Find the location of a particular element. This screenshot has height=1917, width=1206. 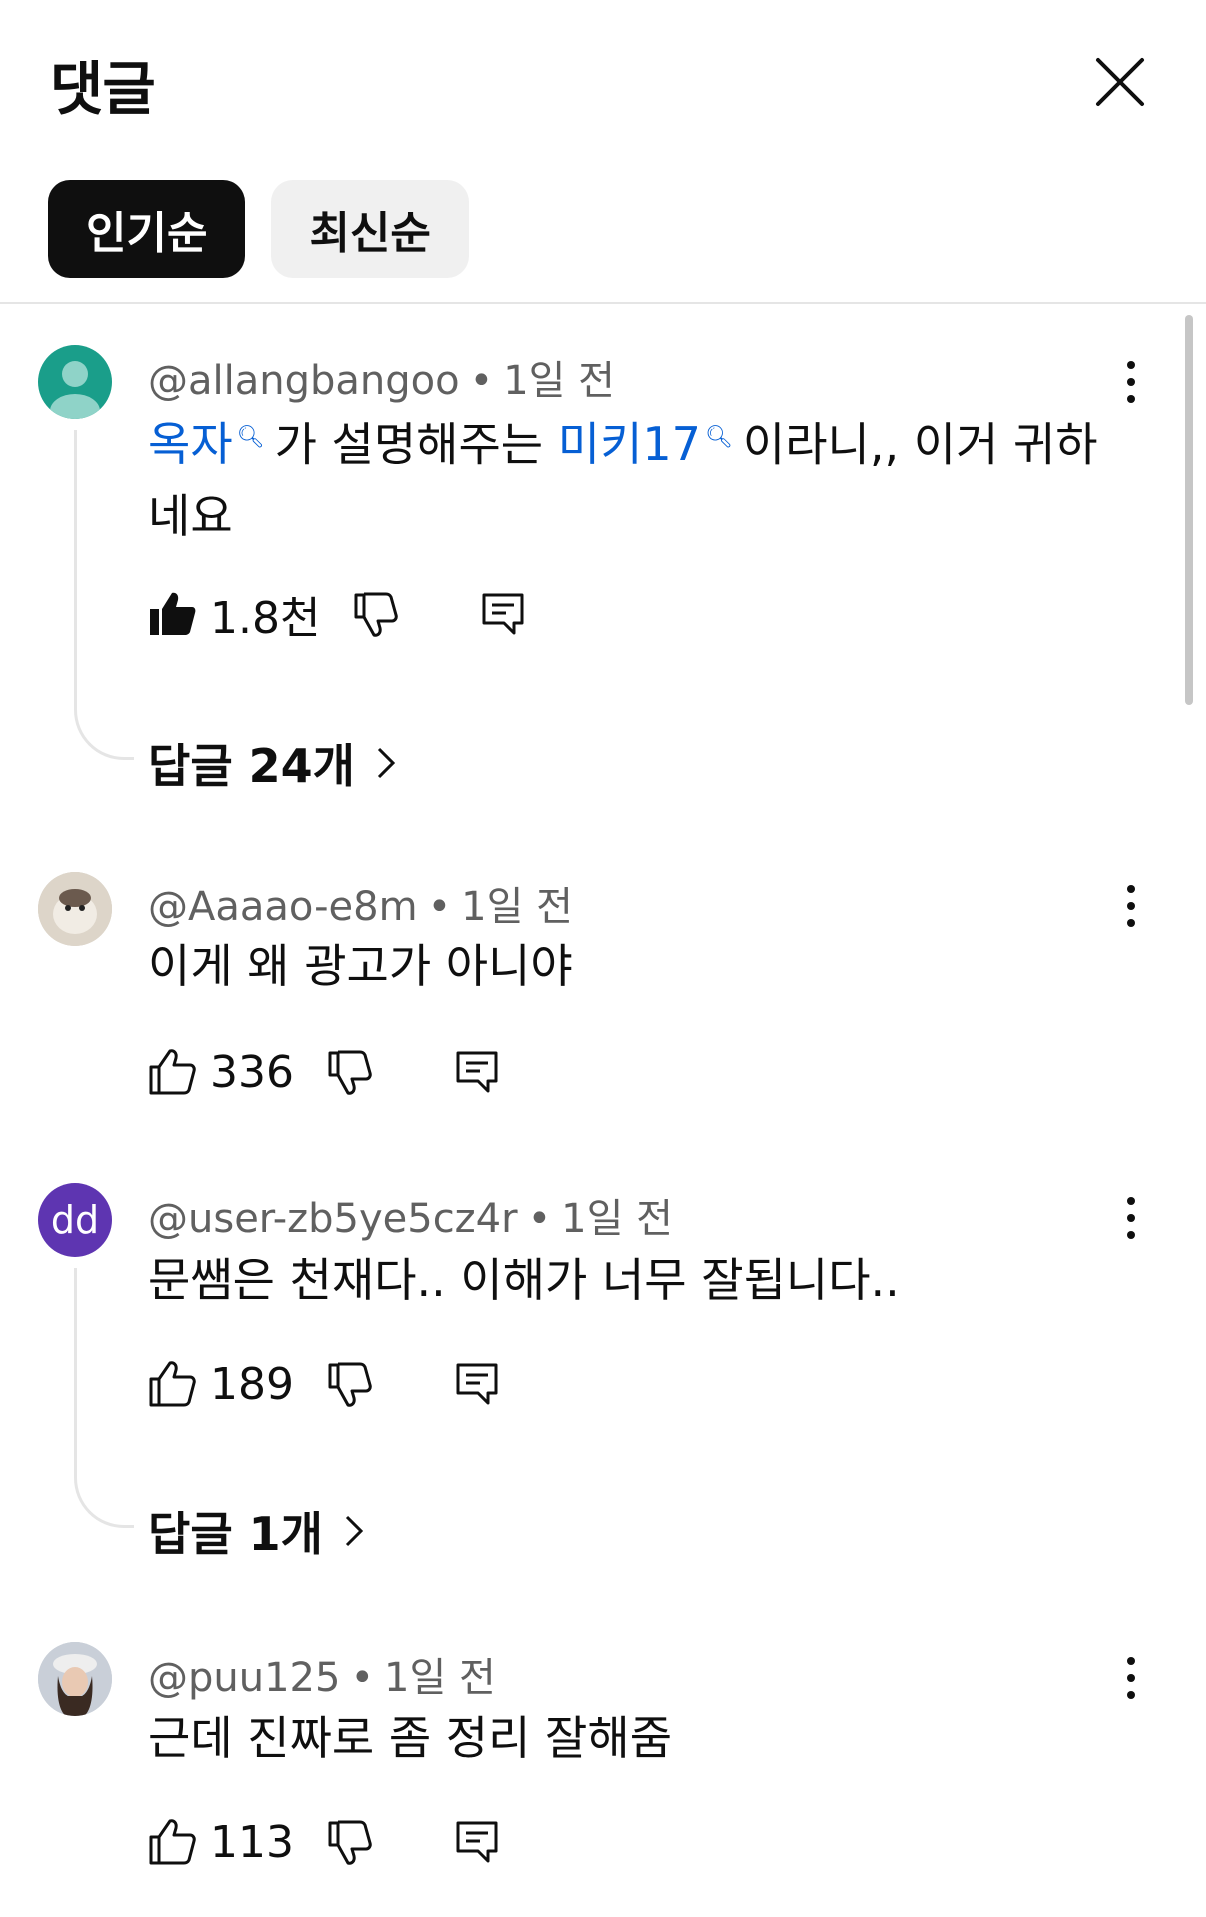

close-button is located at coordinates (1120, 82).